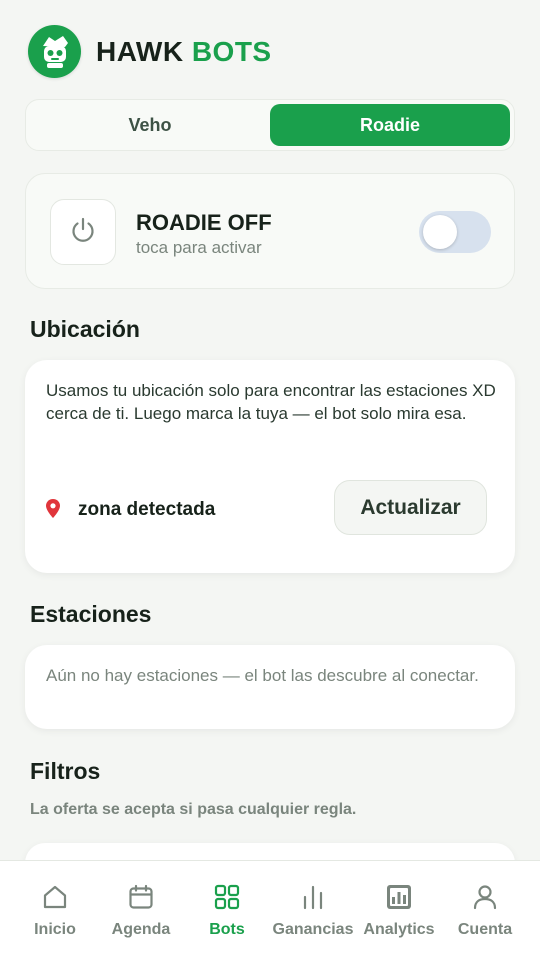  I want to click on bars-icon, so click(313, 897).